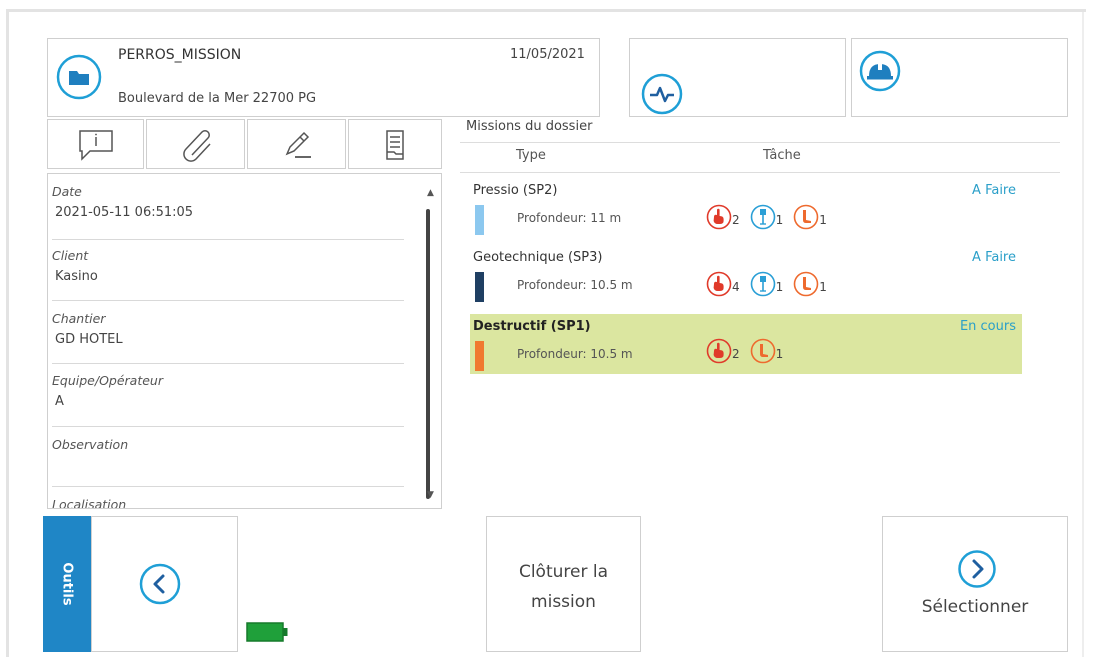 The height and width of the screenshot is (661, 1093). What do you see at coordinates (532, 326) in the screenshot?
I see `mission-name: Destructif (SP1)` at bounding box center [532, 326].